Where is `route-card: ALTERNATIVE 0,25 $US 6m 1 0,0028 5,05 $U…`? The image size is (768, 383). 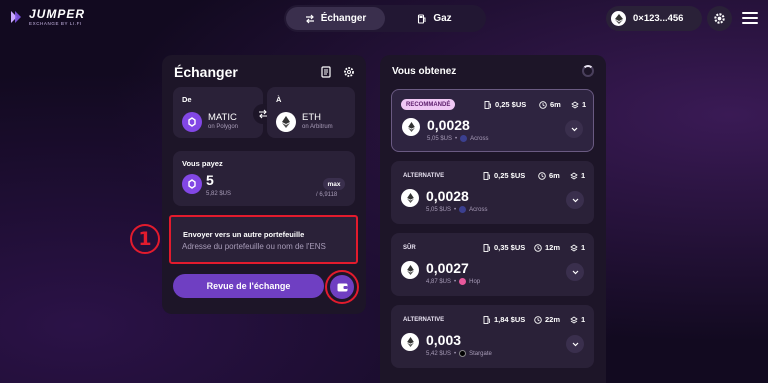 route-card: ALTERNATIVE 0,25 $US 6m 1 0,0028 5,05 $U… is located at coordinates (492, 192).